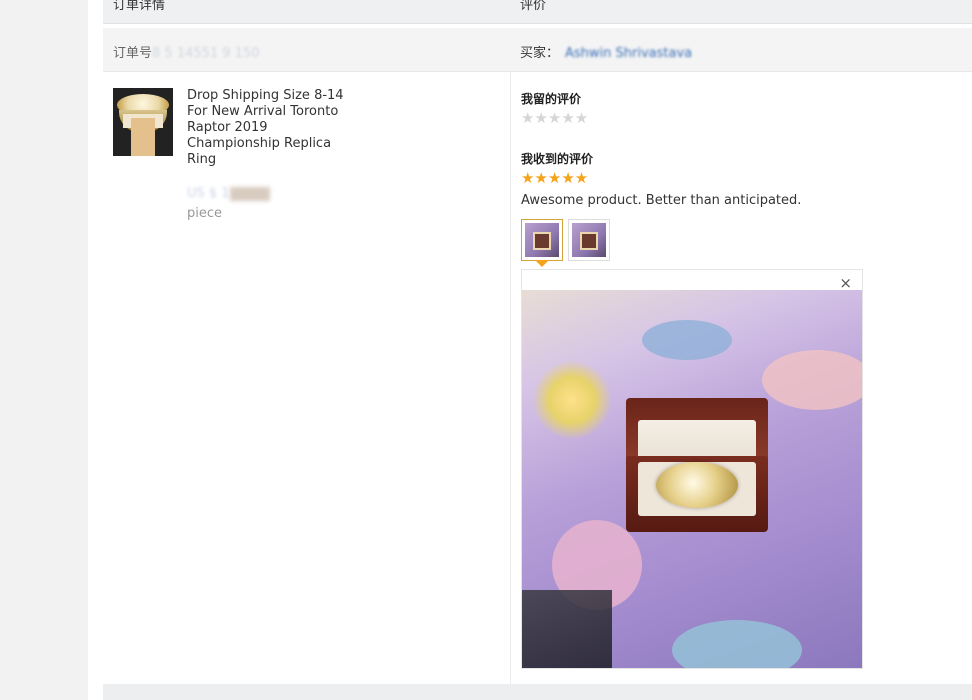 This screenshot has width=972, height=700. What do you see at coordinates (133, 53) in the screenshot?
I see `order-number-label: 订单号` at bounding box center [133, 53].